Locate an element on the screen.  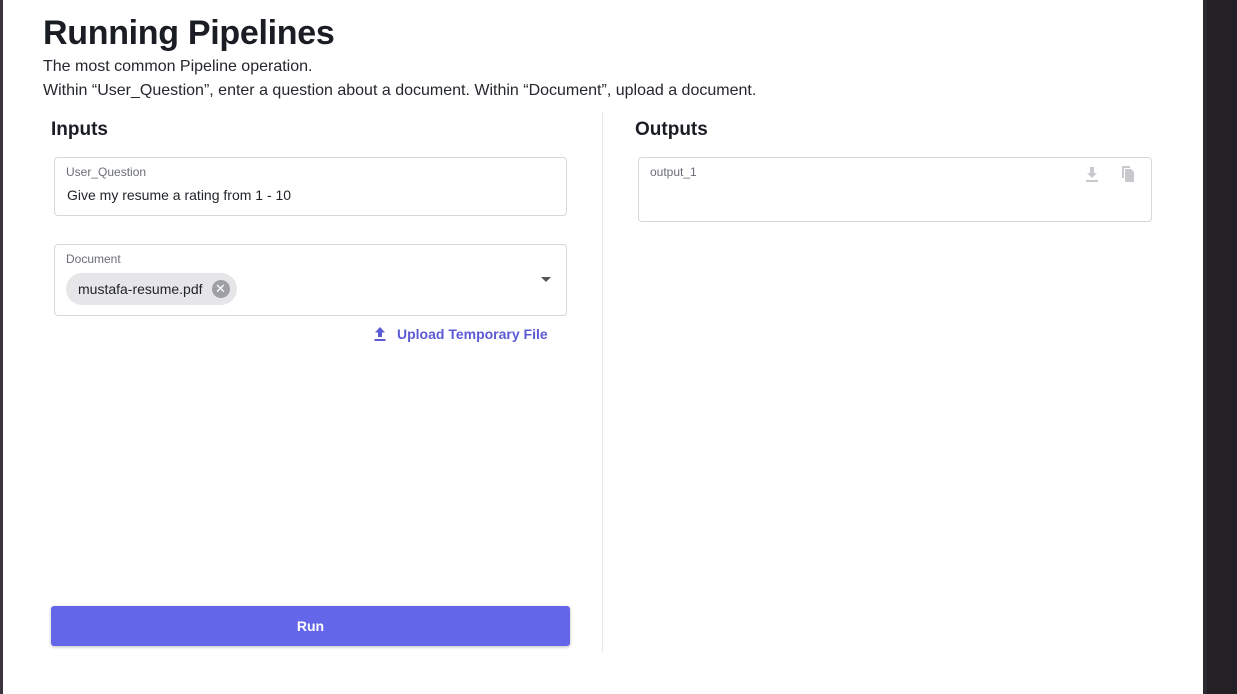
close-circle-icon: ✕ is located at coordinates (220, 289).